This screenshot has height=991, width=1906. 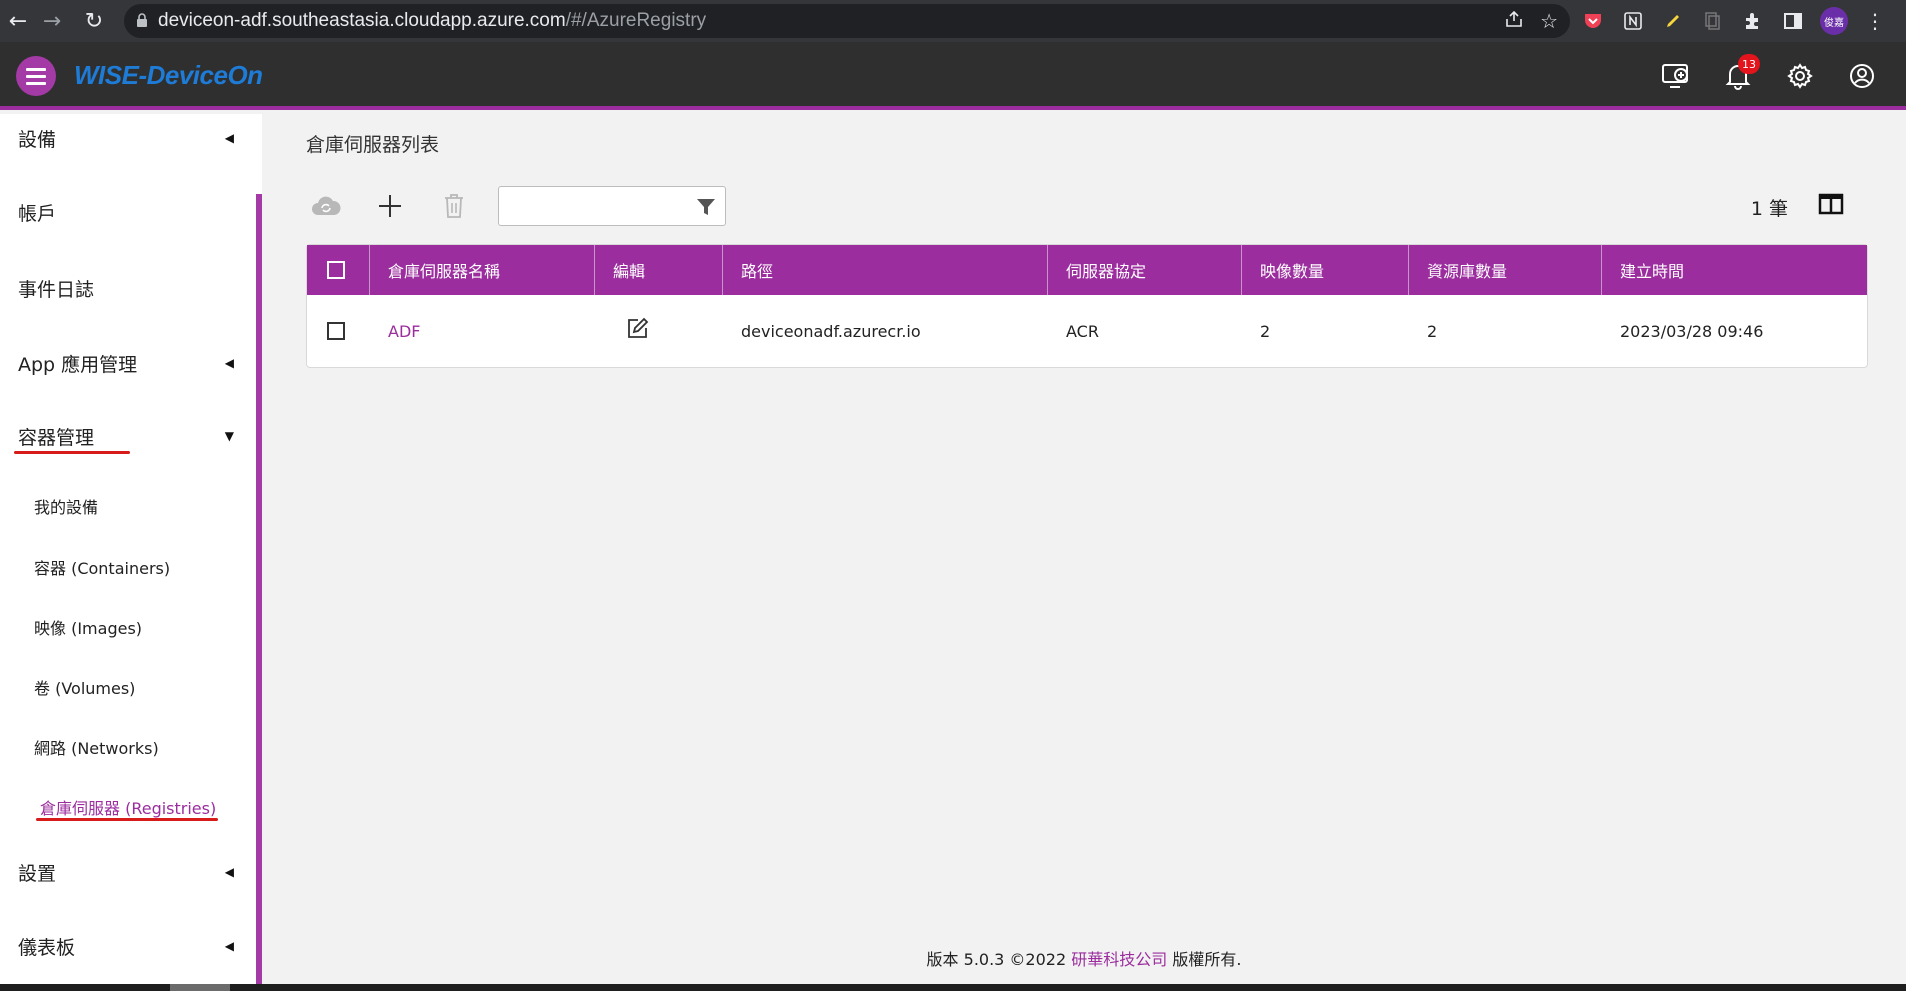 I want to click on select-all-cell, so click(x=338, y=270).